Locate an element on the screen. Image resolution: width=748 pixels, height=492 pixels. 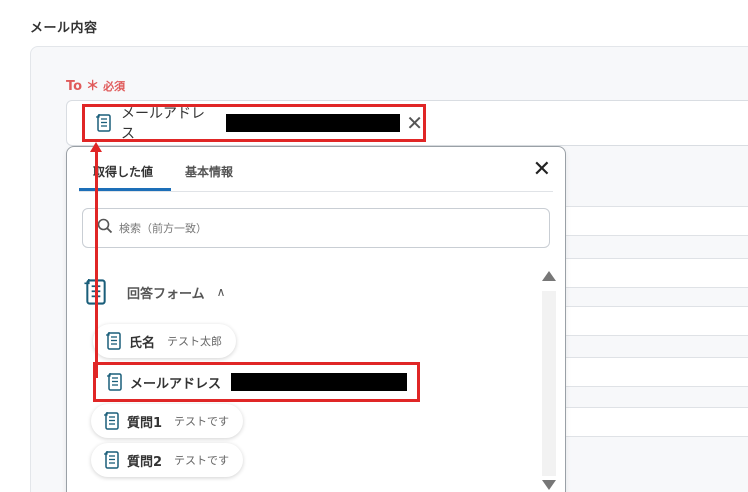
item-name: 質問1 is located at coordinates (145, 423).